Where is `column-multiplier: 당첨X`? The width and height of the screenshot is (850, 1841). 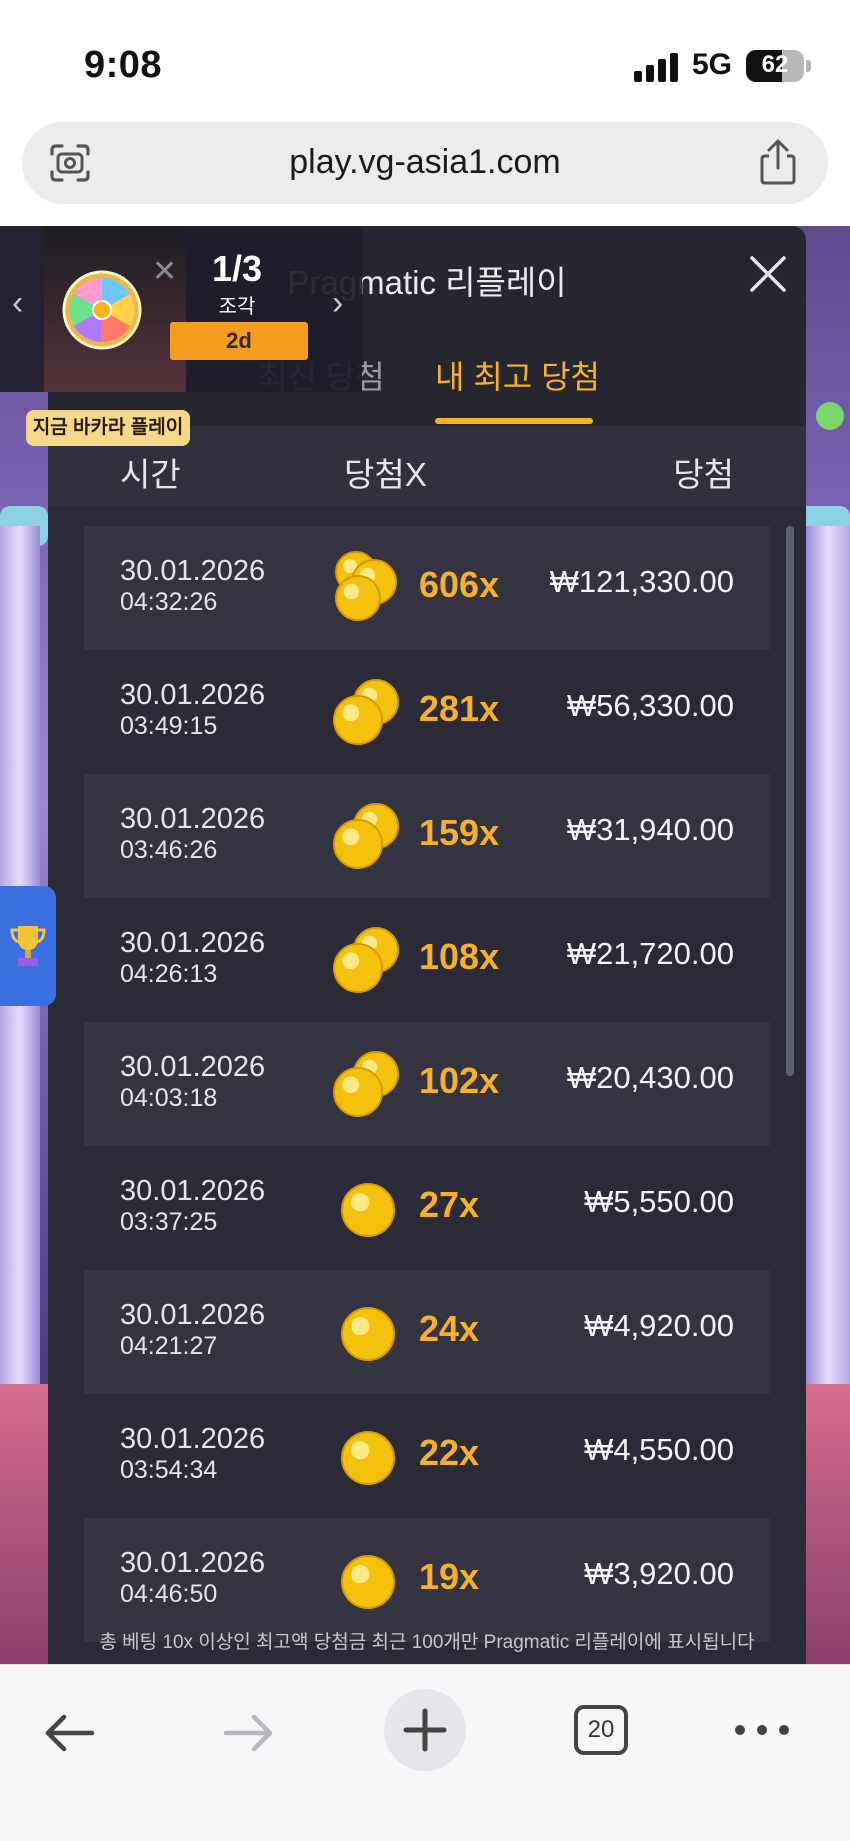 column-multiplier: 당첨X is located at coordinates (385, 474).